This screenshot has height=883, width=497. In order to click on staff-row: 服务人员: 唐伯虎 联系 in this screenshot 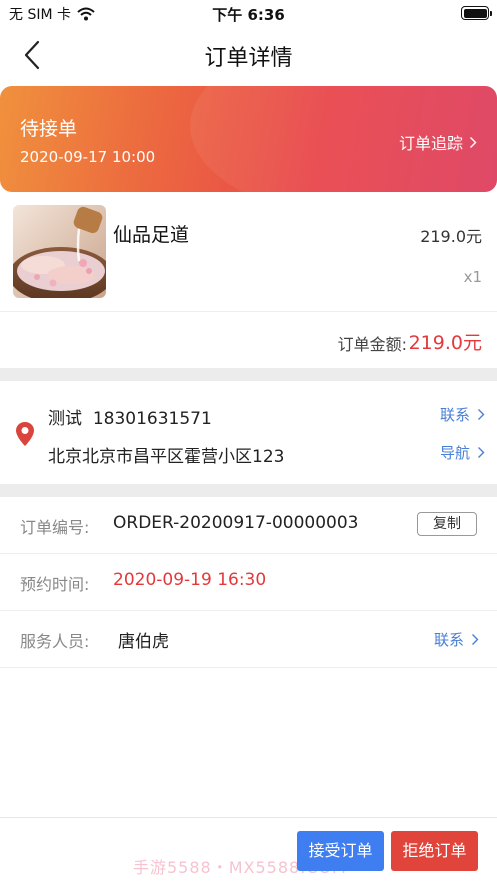, I will do `click(248, 639)`.